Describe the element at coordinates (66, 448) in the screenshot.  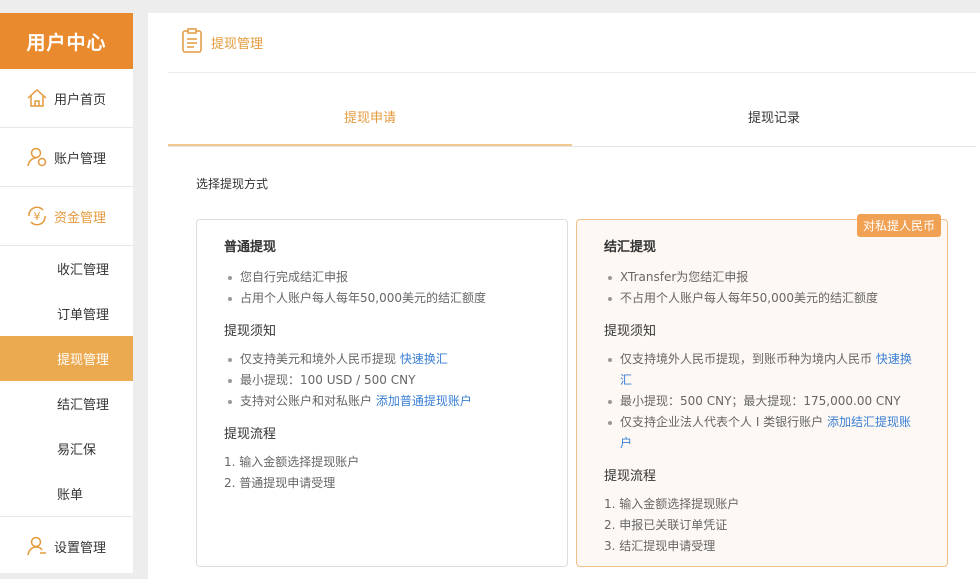
I see `sidebar-sub-yihuibao: 易汇保` at that location.